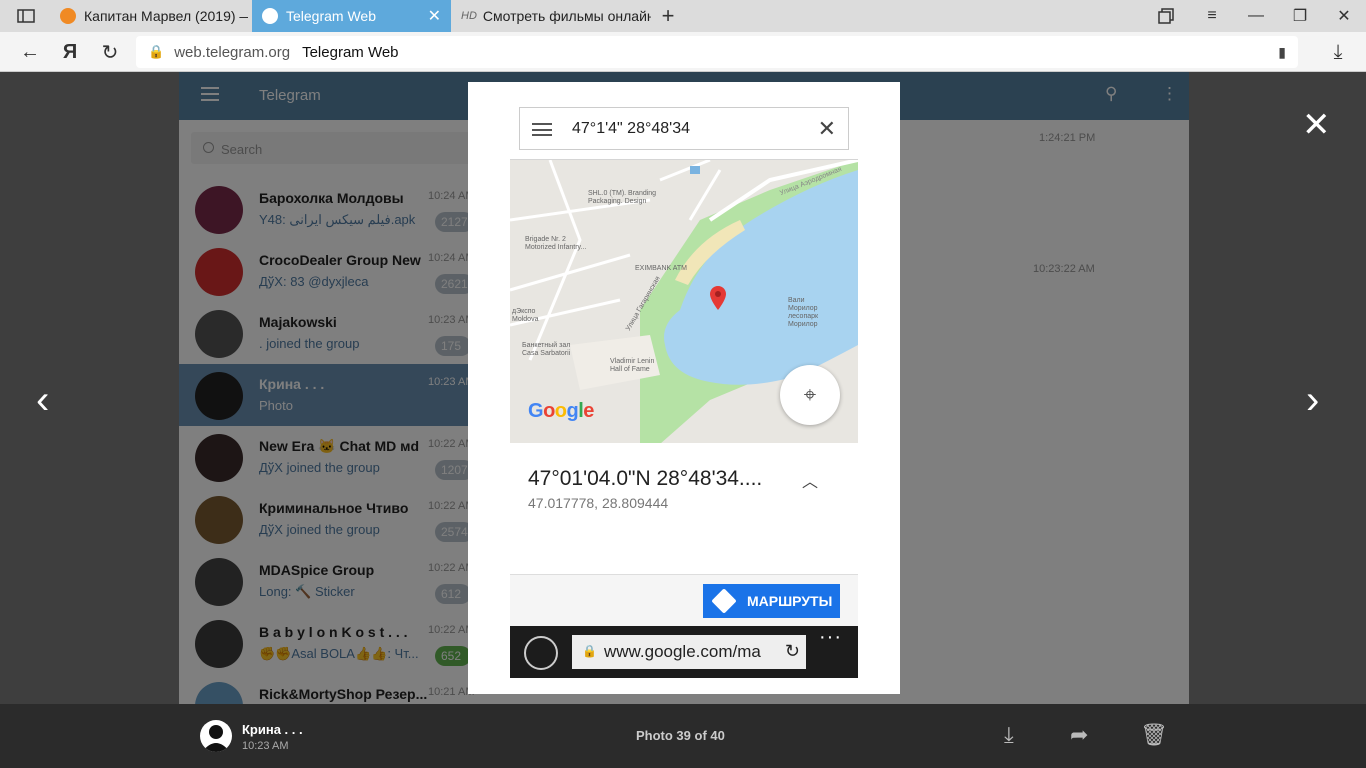 The width and height of the screenshot is (1366, 768). What do you see at coordinates (26, 16) in the screenshot?
I see `sidebar-toggle-icon` at bounding box center [26, 16].